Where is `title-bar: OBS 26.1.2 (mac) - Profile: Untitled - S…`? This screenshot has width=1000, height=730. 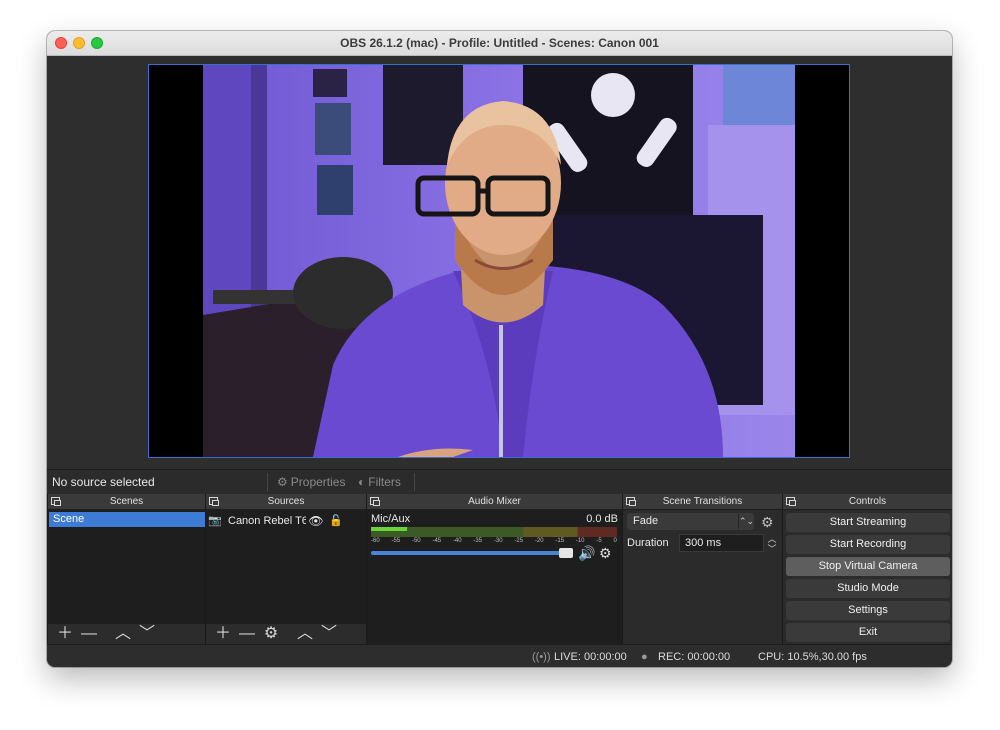
title-bar: OBS 26.1.2 (mac) - Profile: Untitled - S… is located at coordinates (499, 43).